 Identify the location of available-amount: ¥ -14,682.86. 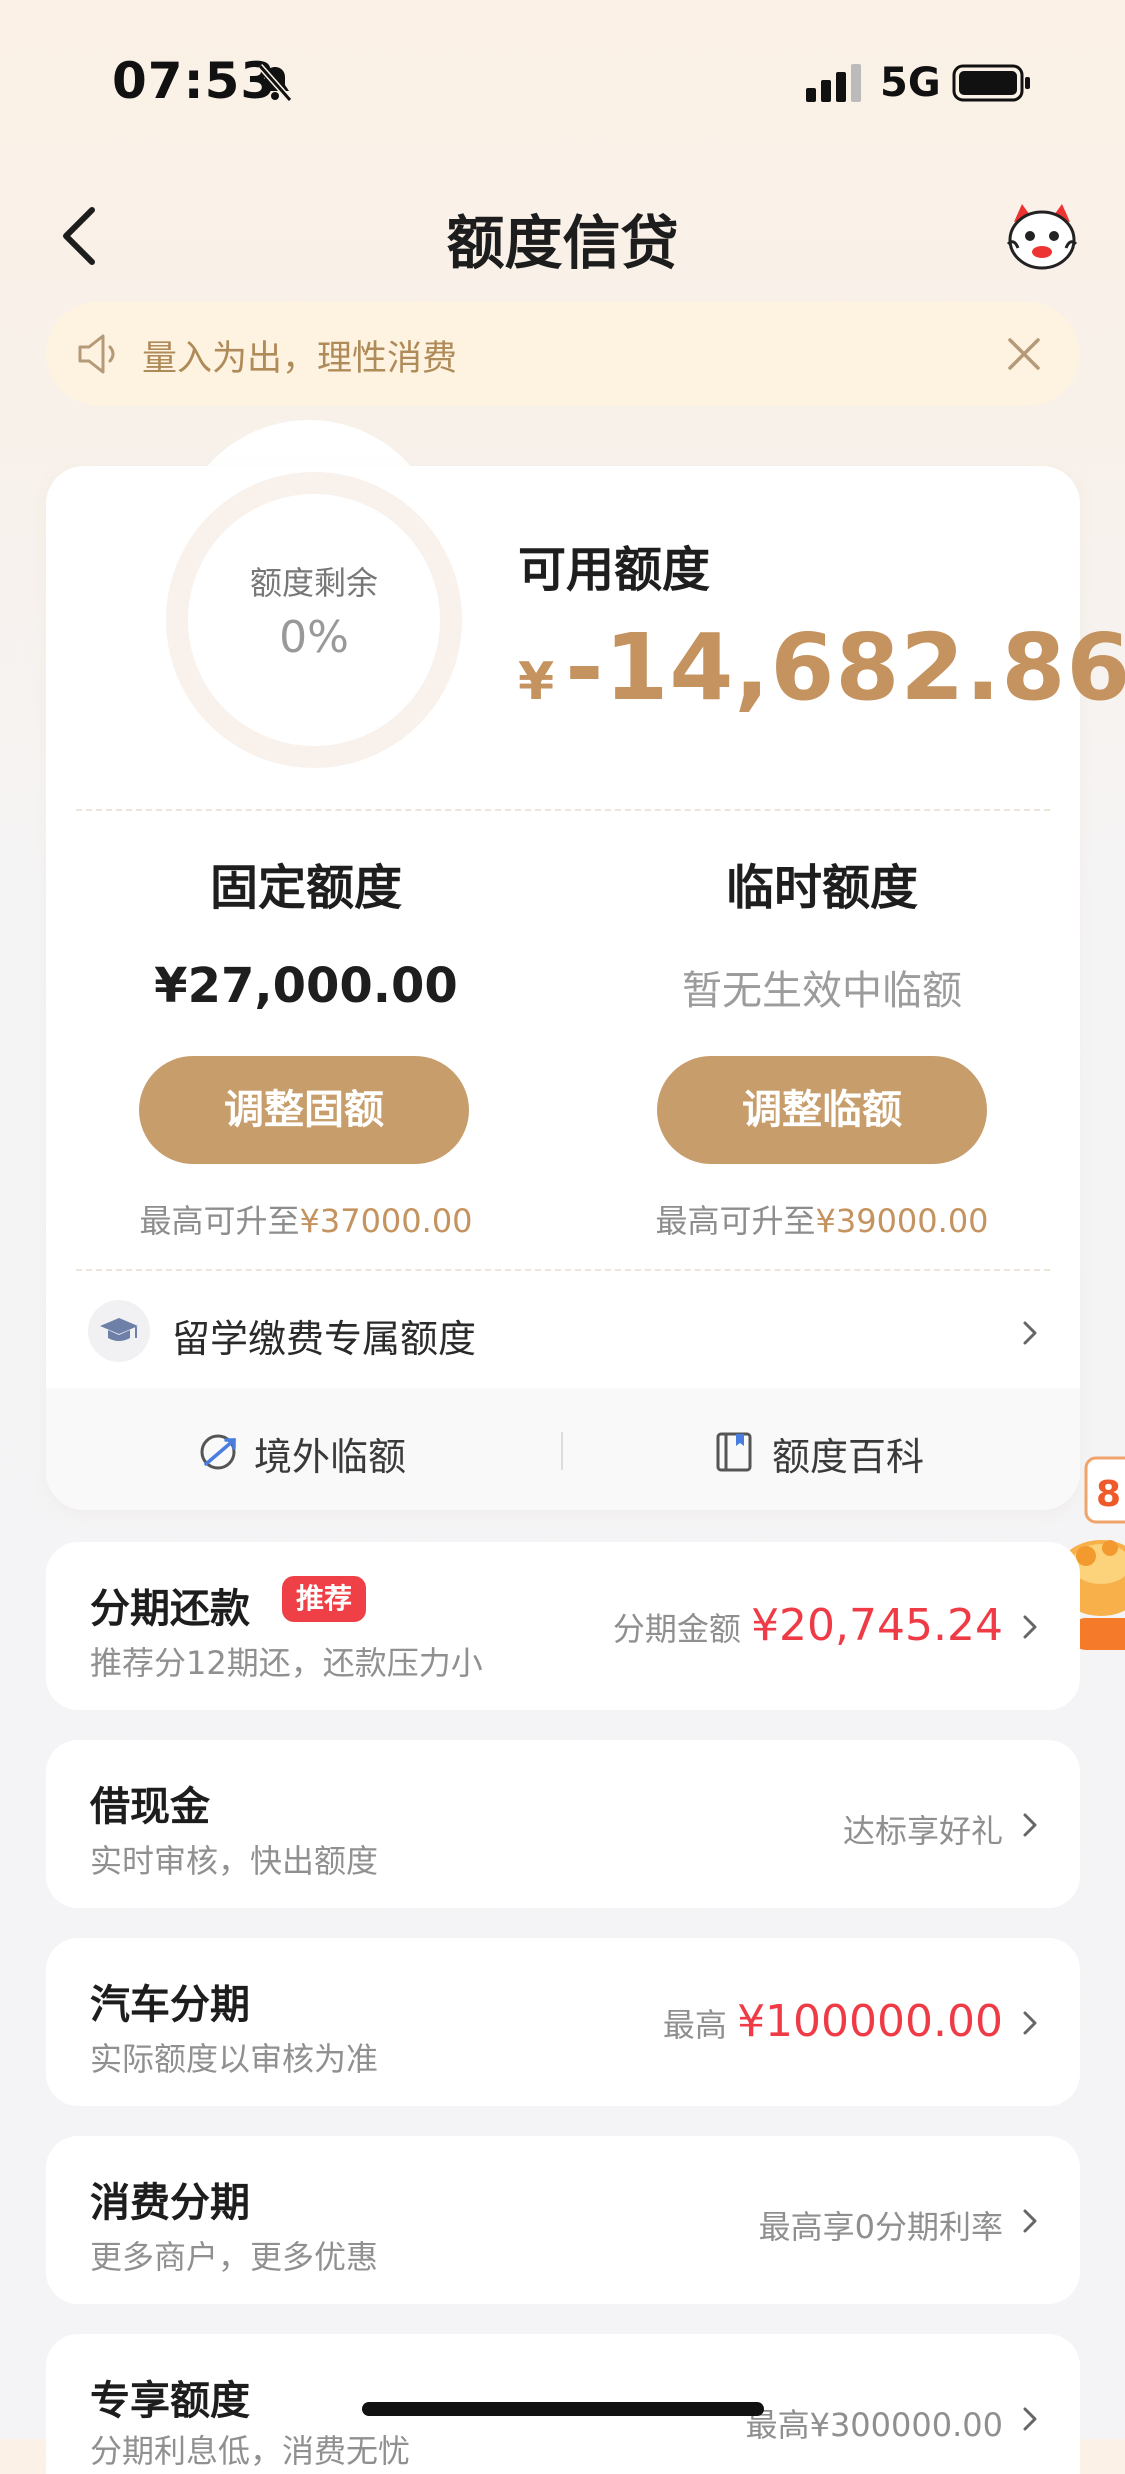
(821, 667).